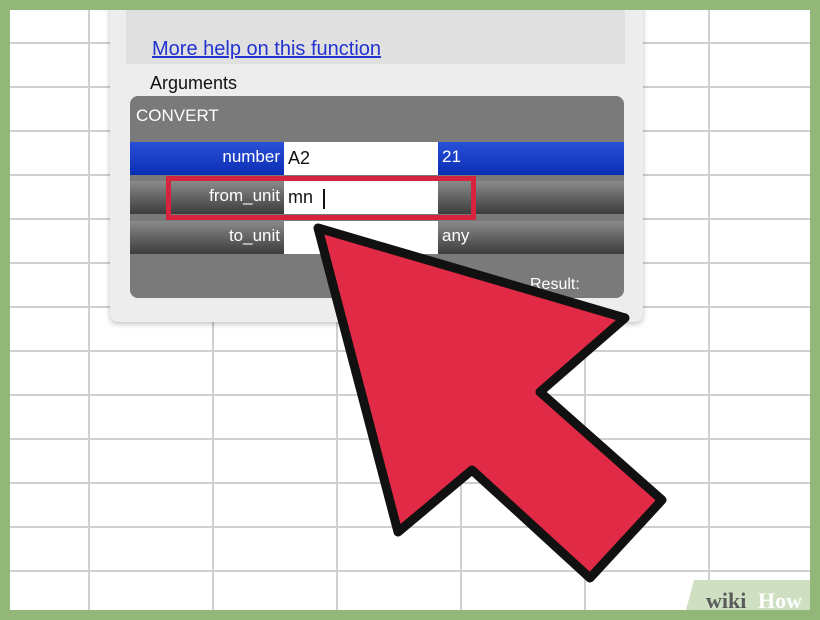  Describe the element at coordinates (451, 156) in the screenshot. I see `argument-value-number: 21` at that location.